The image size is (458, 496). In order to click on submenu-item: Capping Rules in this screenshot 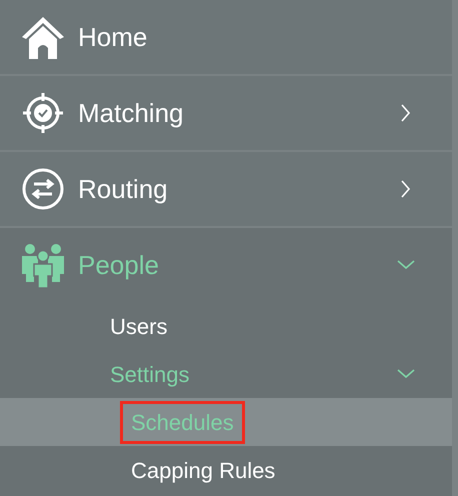, I will do `click(226, 470)`.